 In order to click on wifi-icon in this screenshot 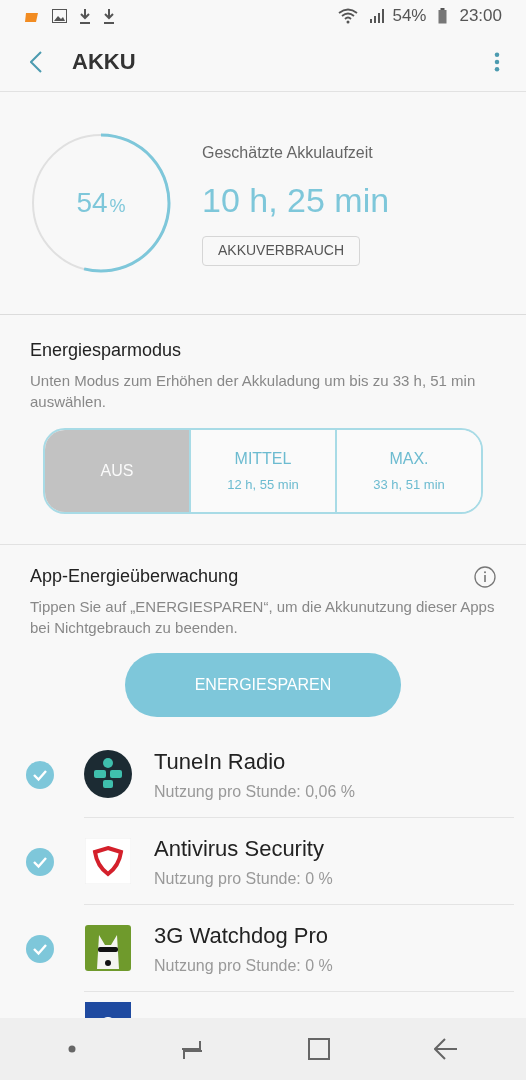, I will do `click(348, 16)`.